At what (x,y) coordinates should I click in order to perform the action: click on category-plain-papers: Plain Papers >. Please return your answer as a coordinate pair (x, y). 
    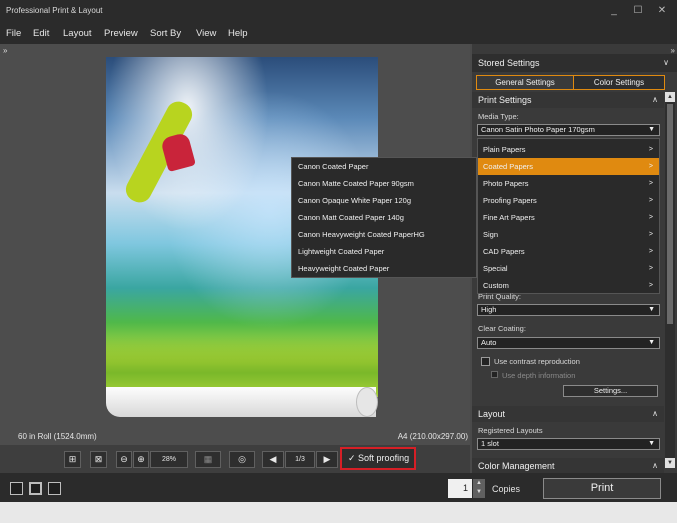
    Looking at the image, I should click on (568, 149).